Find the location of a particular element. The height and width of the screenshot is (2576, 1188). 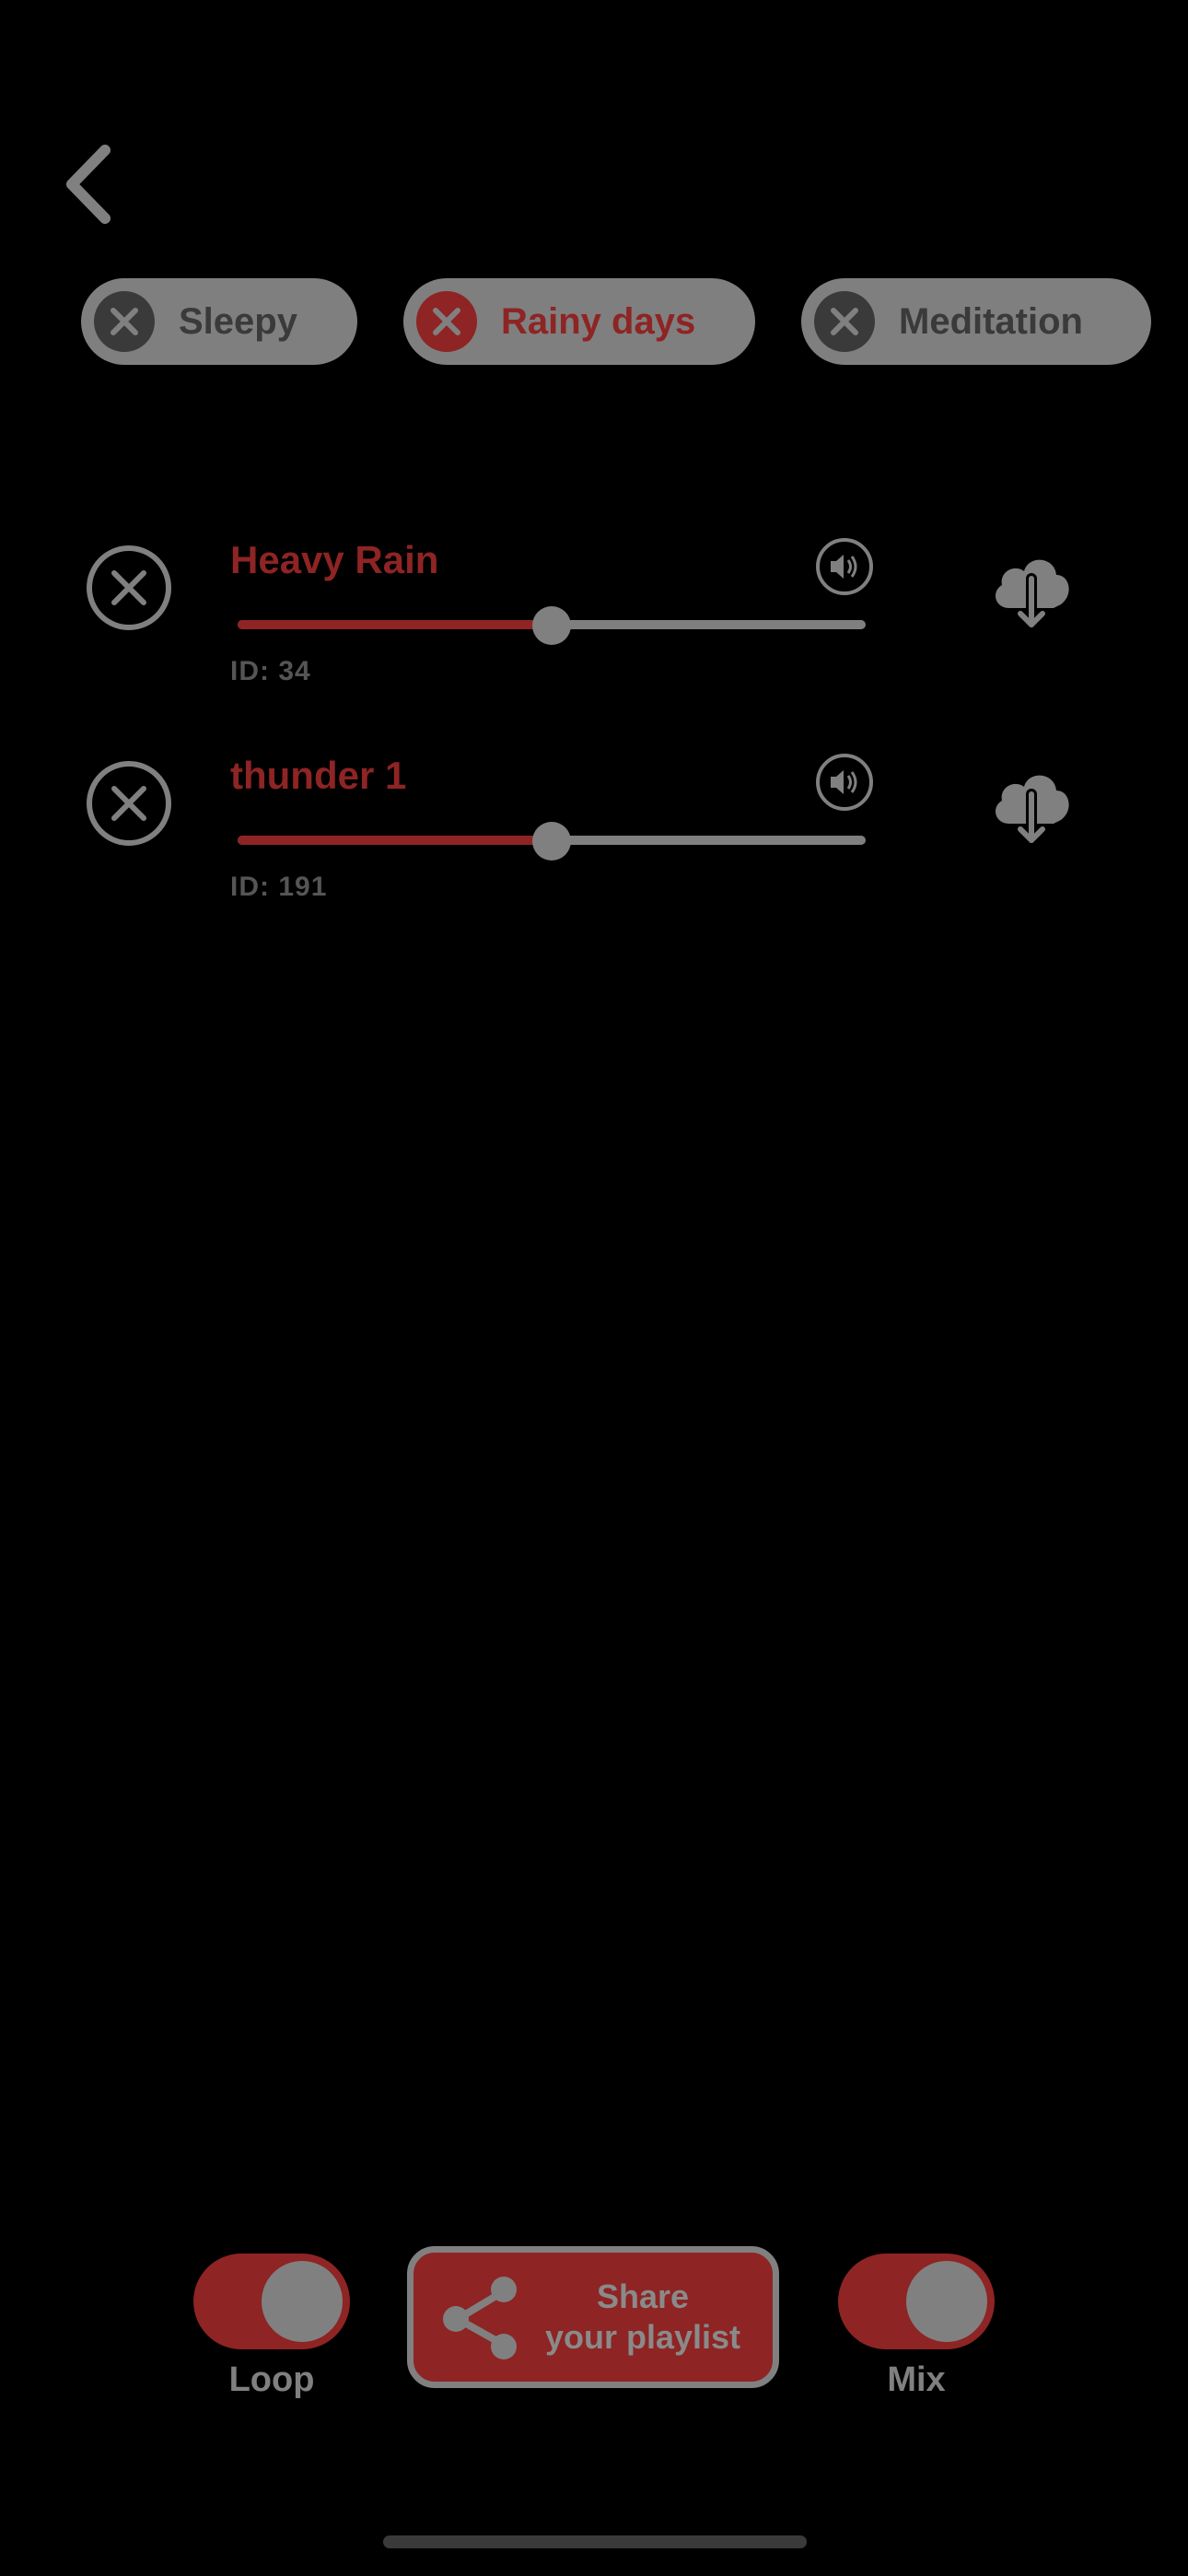

mix-toggle is located at coordinates (916, 2301).